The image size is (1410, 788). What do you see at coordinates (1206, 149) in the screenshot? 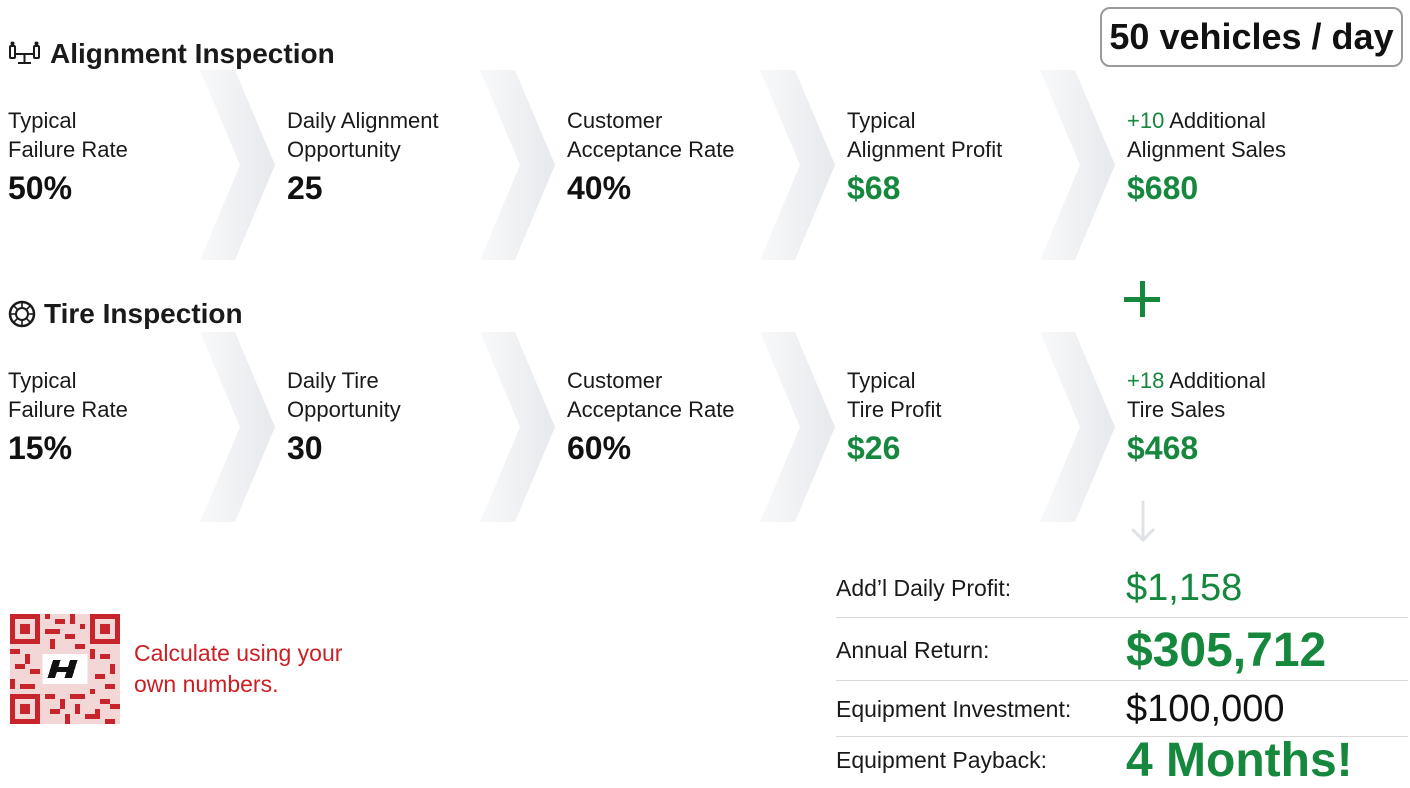
I see `step-label-line2: Alignment Sales` at bounding box center [1206, 149].